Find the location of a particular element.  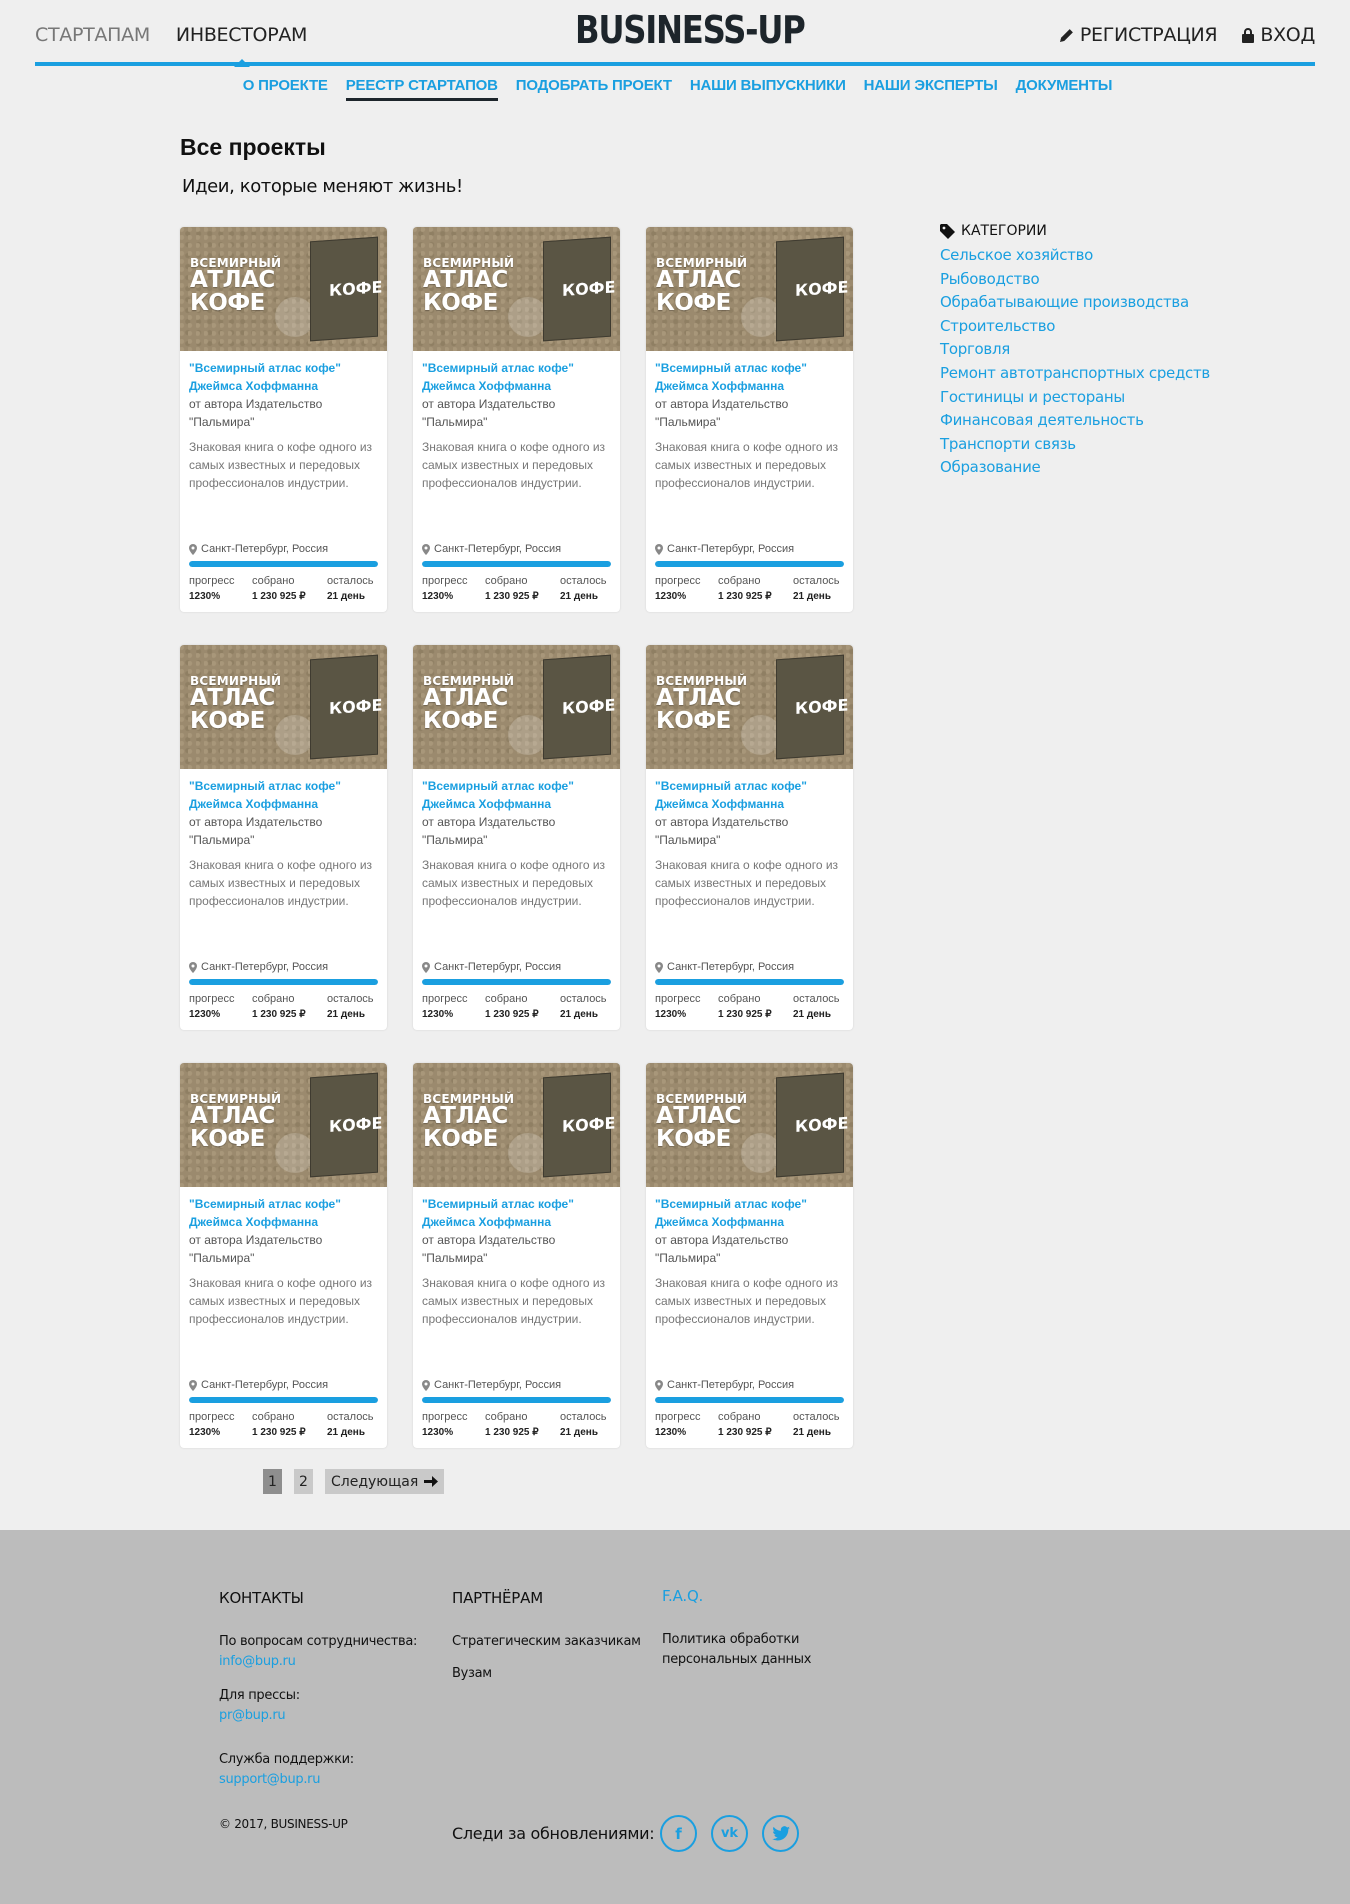

days-left-label: осталось is located at coordinates (350, 1417).